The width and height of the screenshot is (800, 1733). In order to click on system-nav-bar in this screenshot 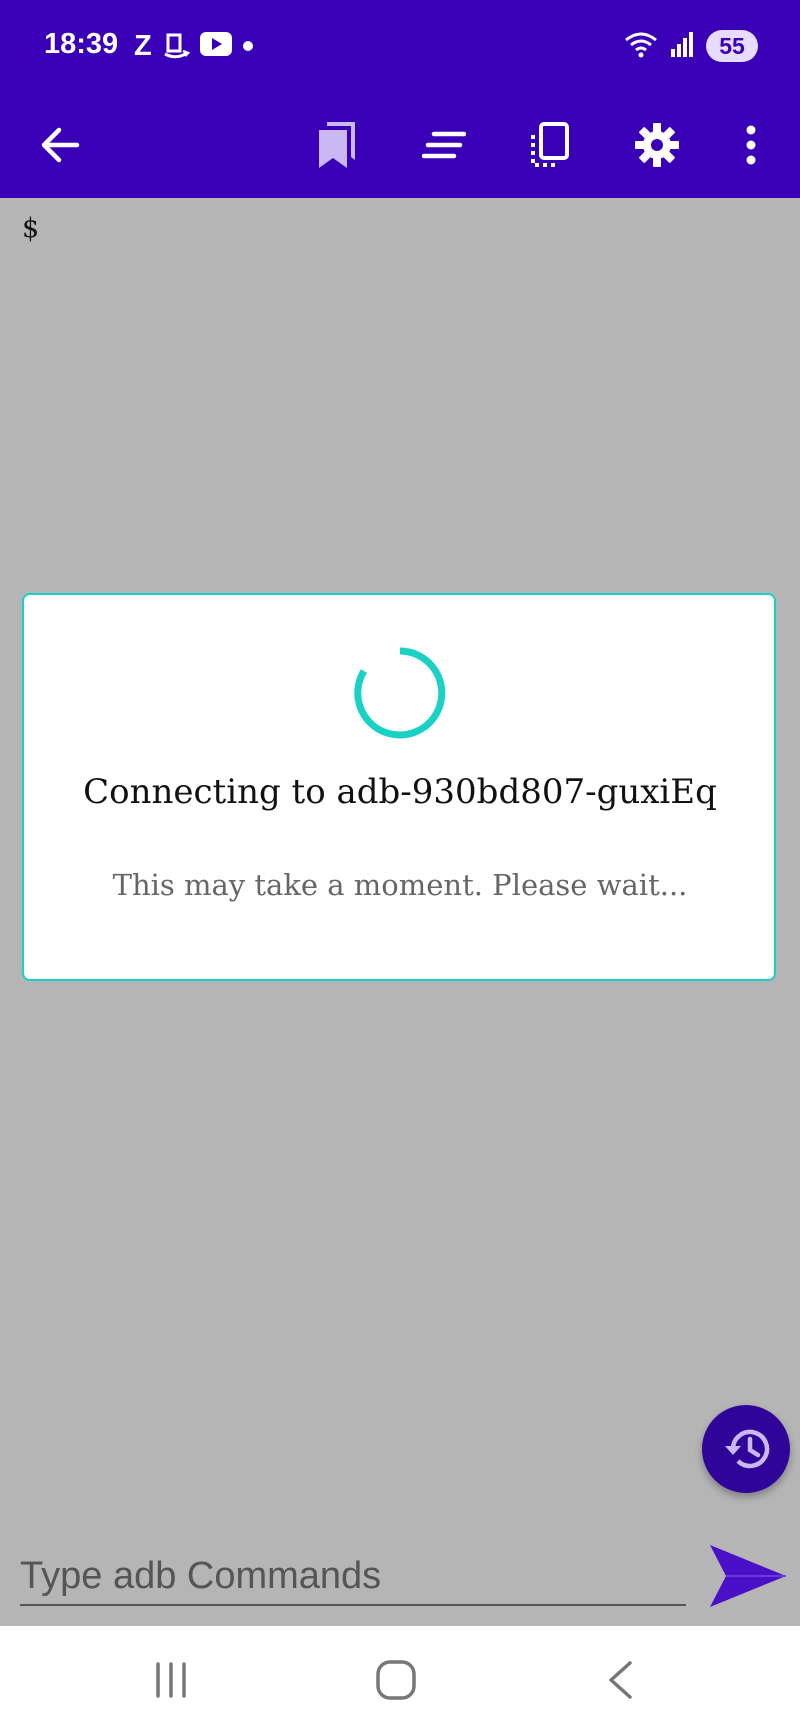, I will do `click(400, 1679)`.